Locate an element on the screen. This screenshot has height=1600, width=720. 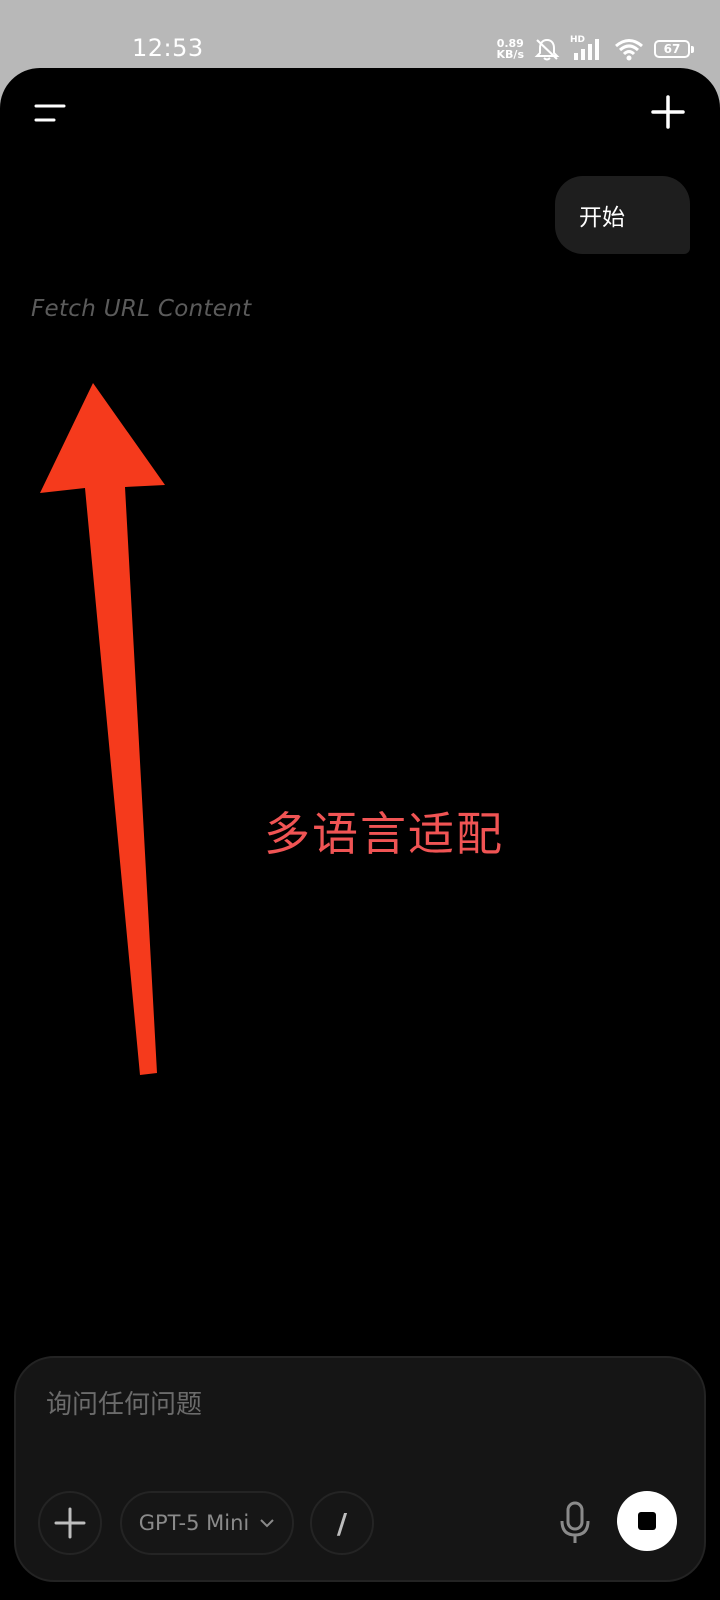
user-message-text: 开始 is located at coordinates (602, 218).